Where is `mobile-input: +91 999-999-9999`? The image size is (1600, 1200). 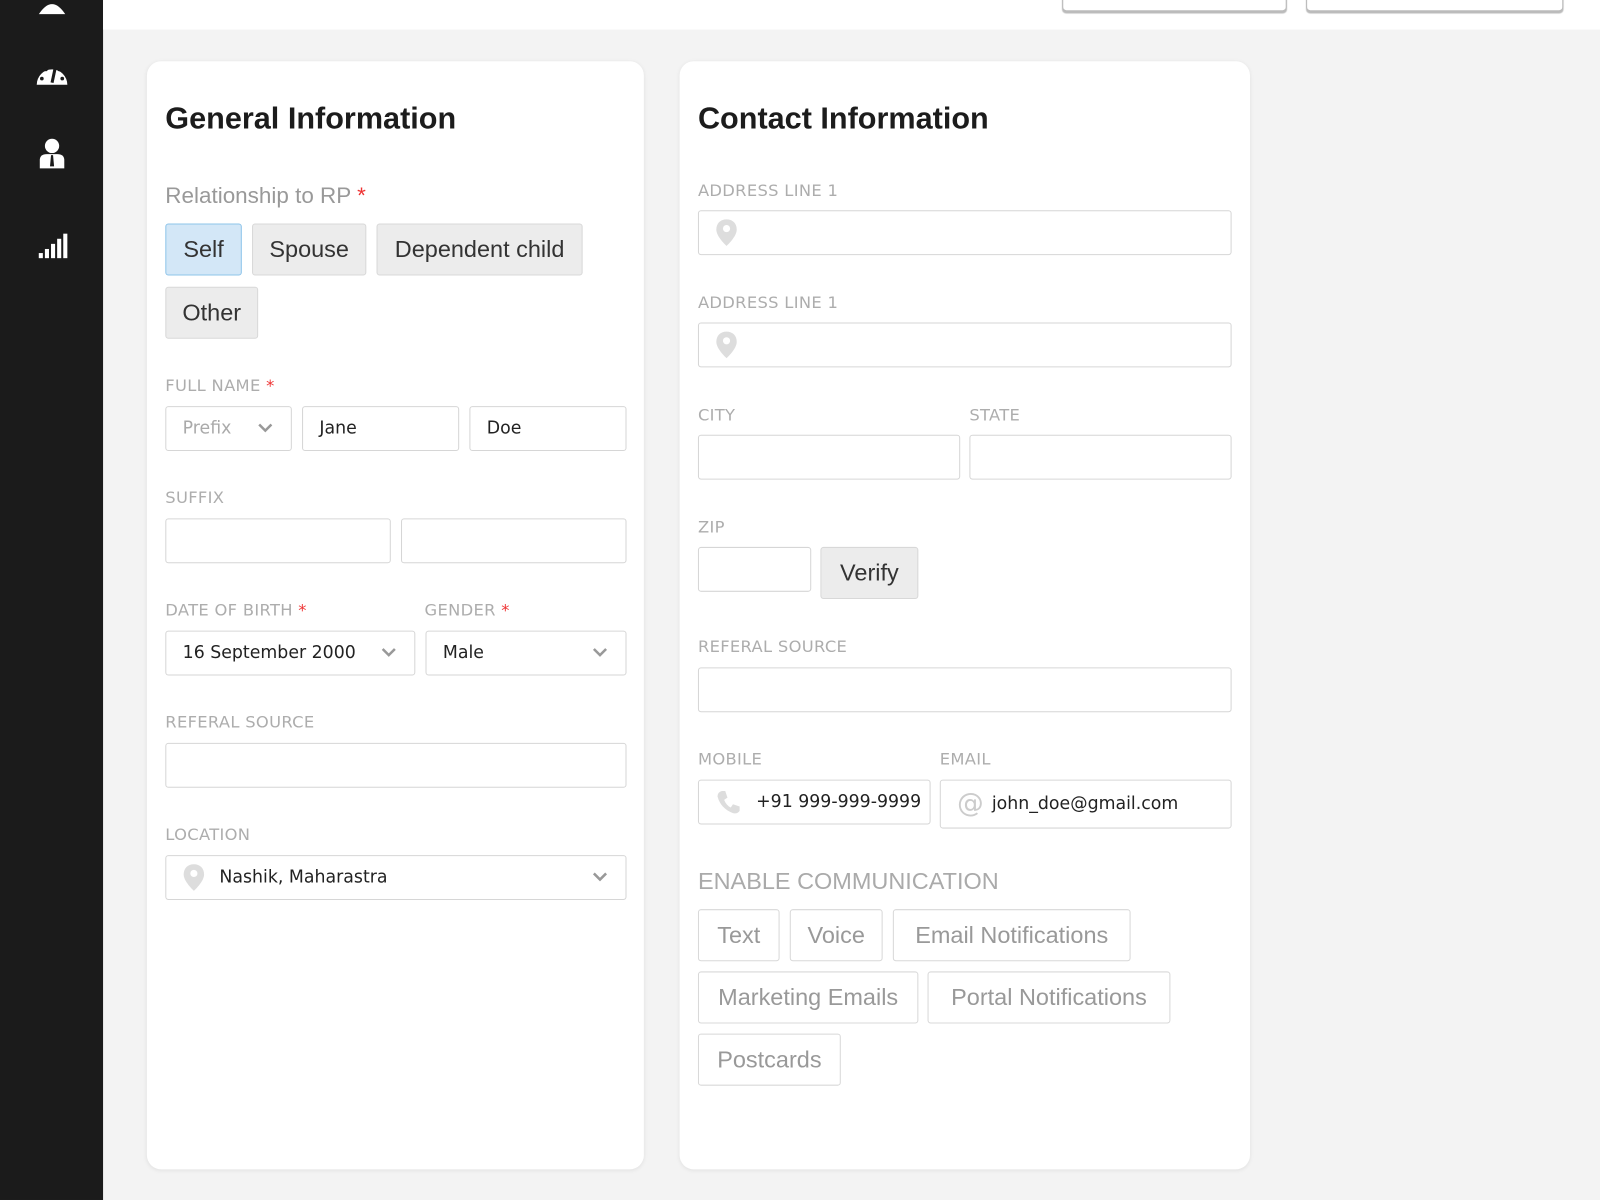
mobile-input: +91 999-999-9999 is located at coordinates (814, 802).